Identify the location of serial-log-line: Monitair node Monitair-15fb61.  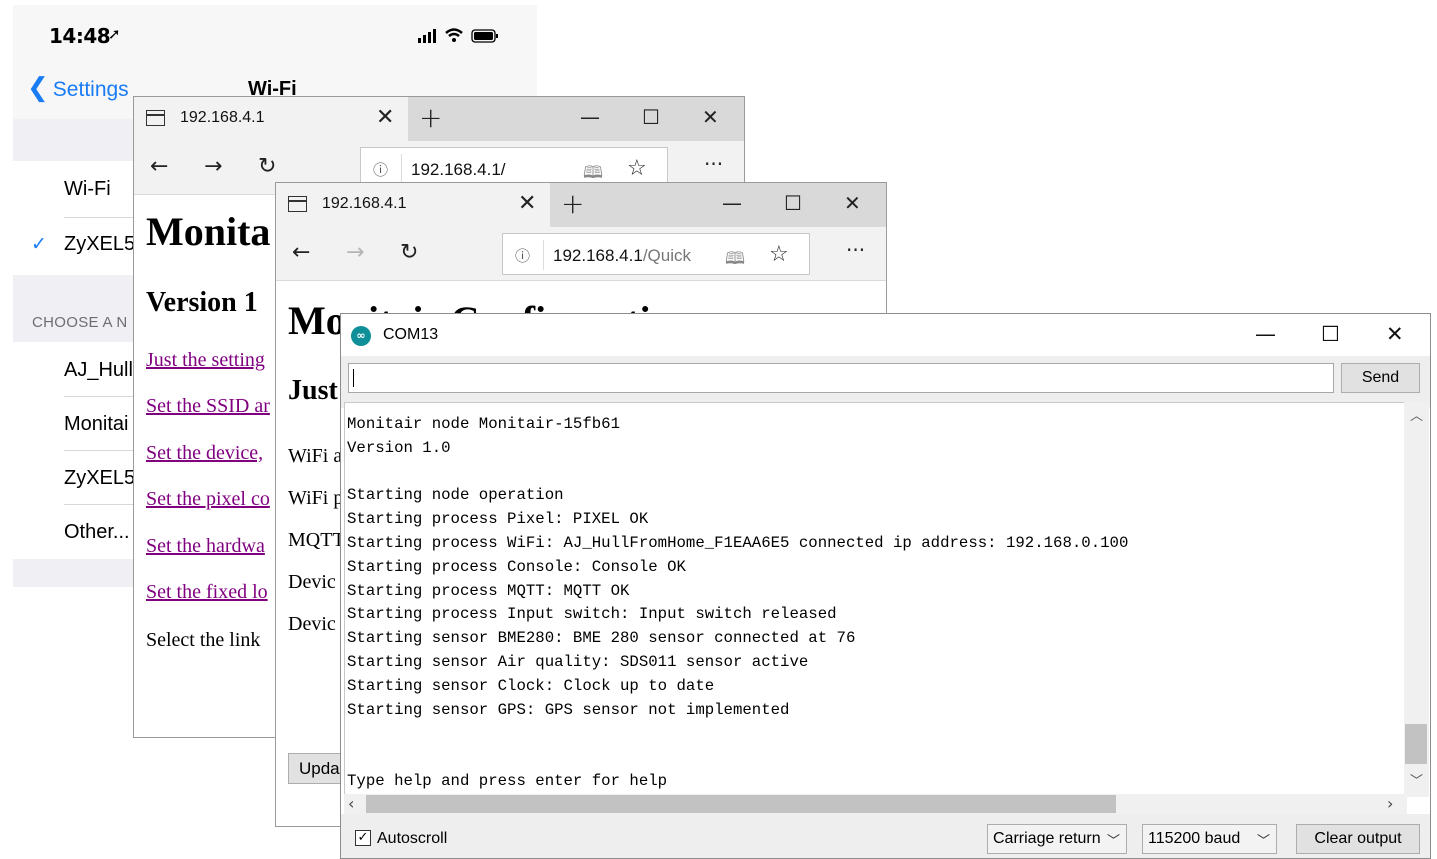
(484, 424).